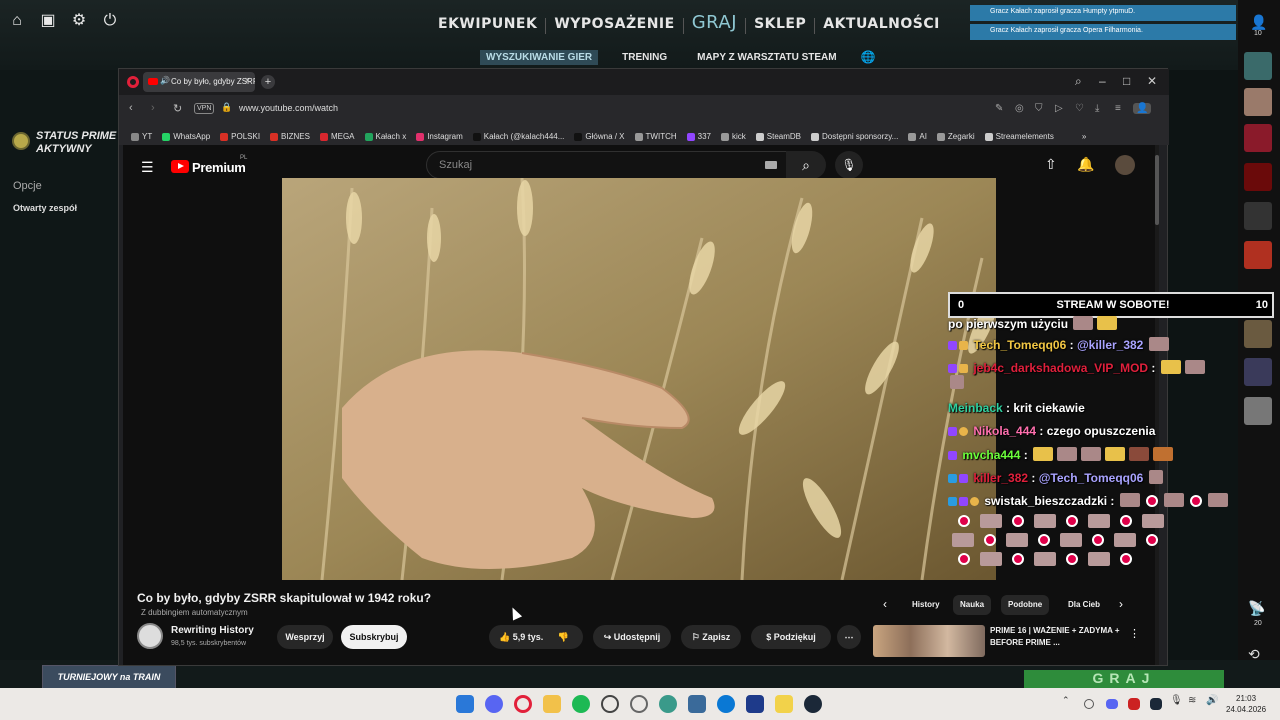  What do you see at coordinates (955, 136) in the screenshot?
I see `bookmark-item: Zegarki` at bounding box center [955, 136].